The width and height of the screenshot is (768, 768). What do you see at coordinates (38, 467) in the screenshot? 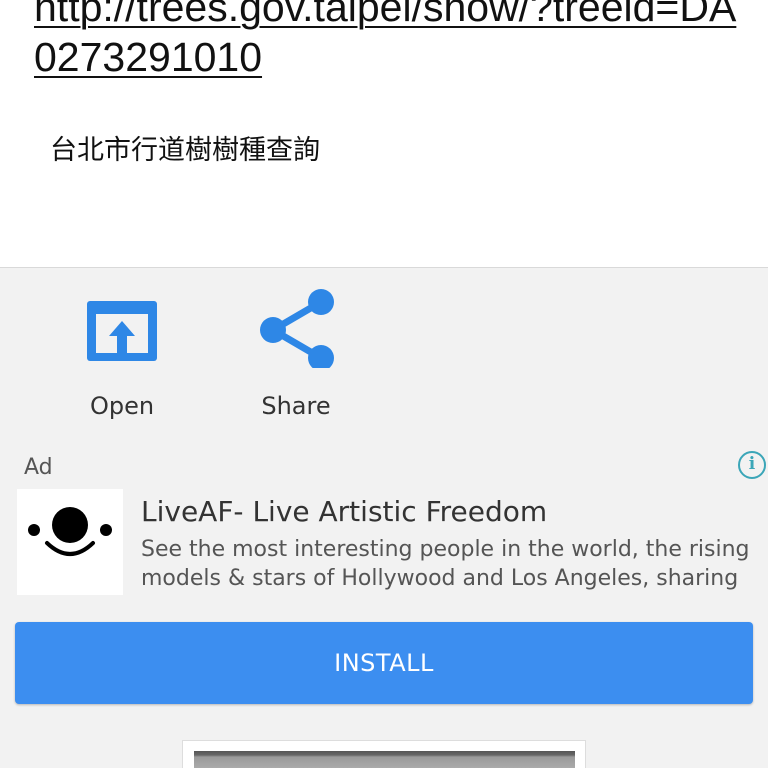
I see `ad-label: Ad` at bounding box center [38, 467].